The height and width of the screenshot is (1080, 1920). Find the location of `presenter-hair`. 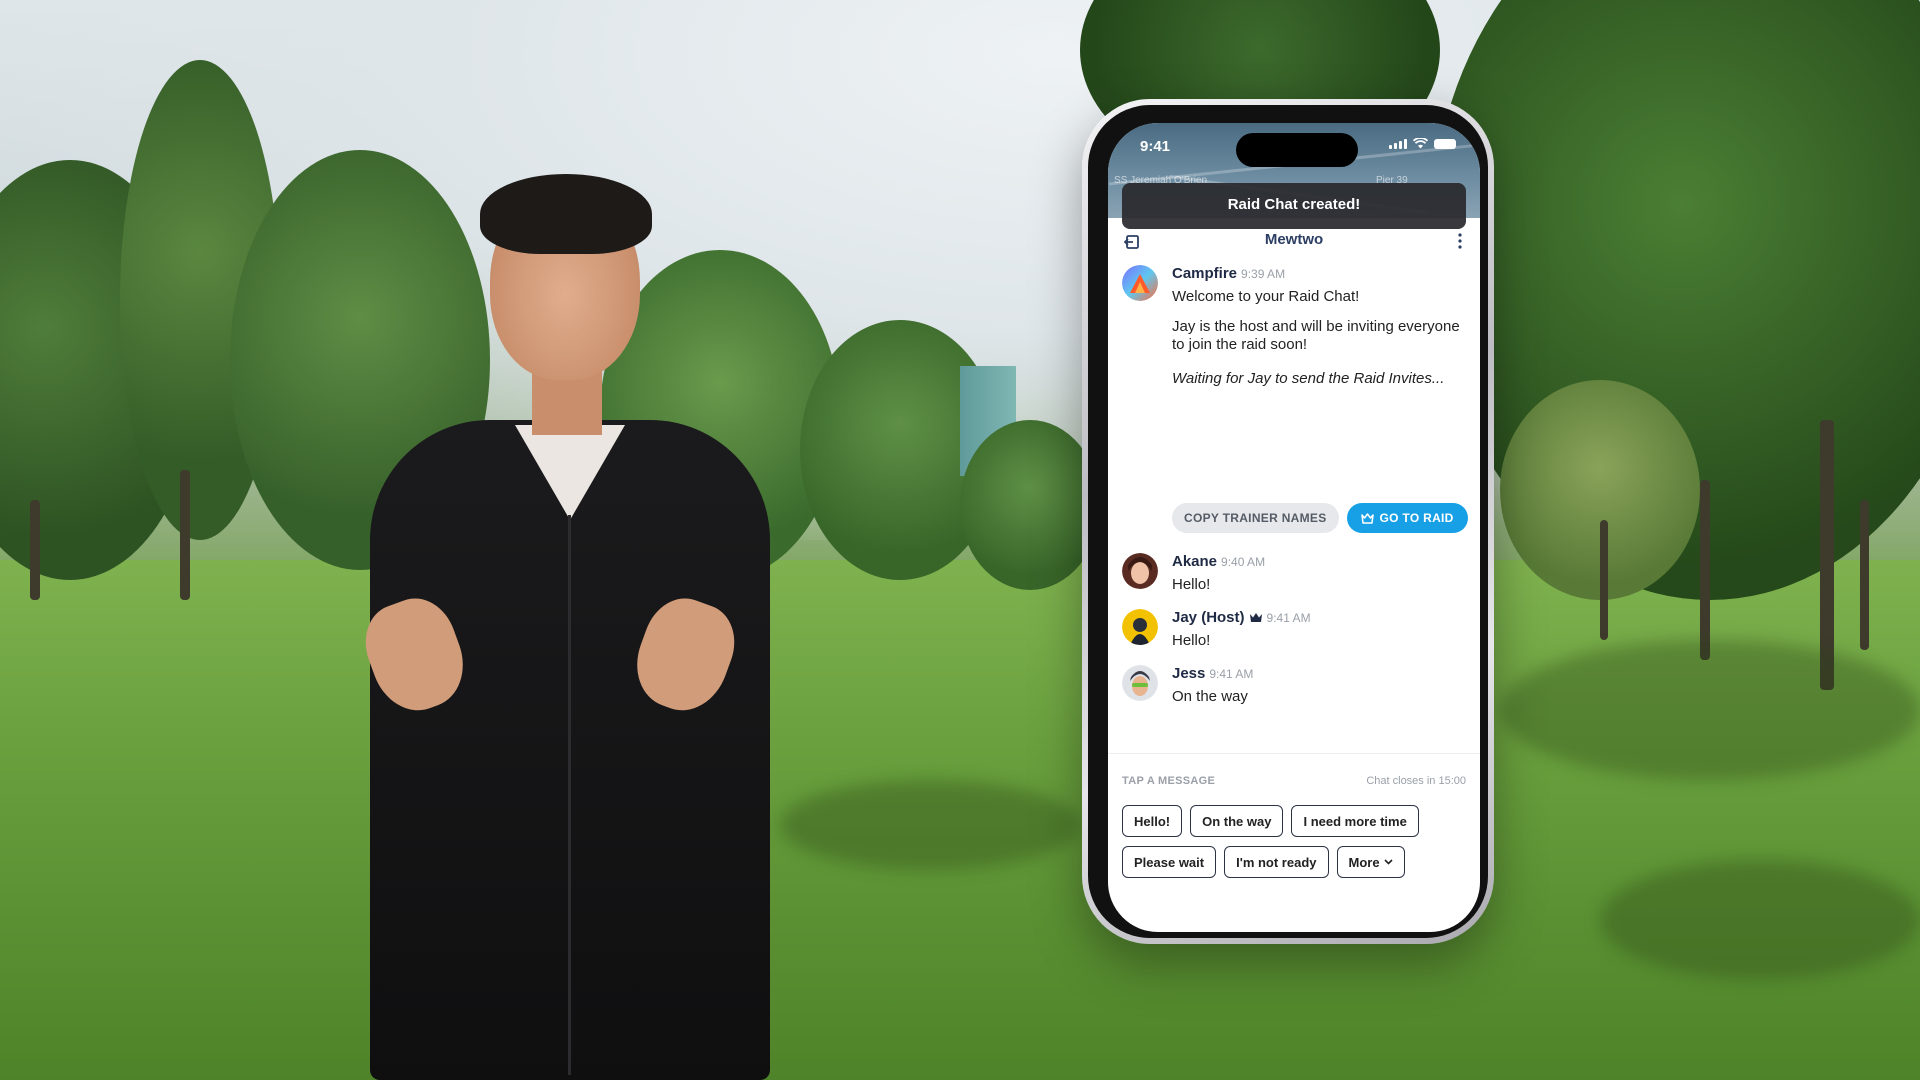

presenter-hair is located at coordinates (566, 214).